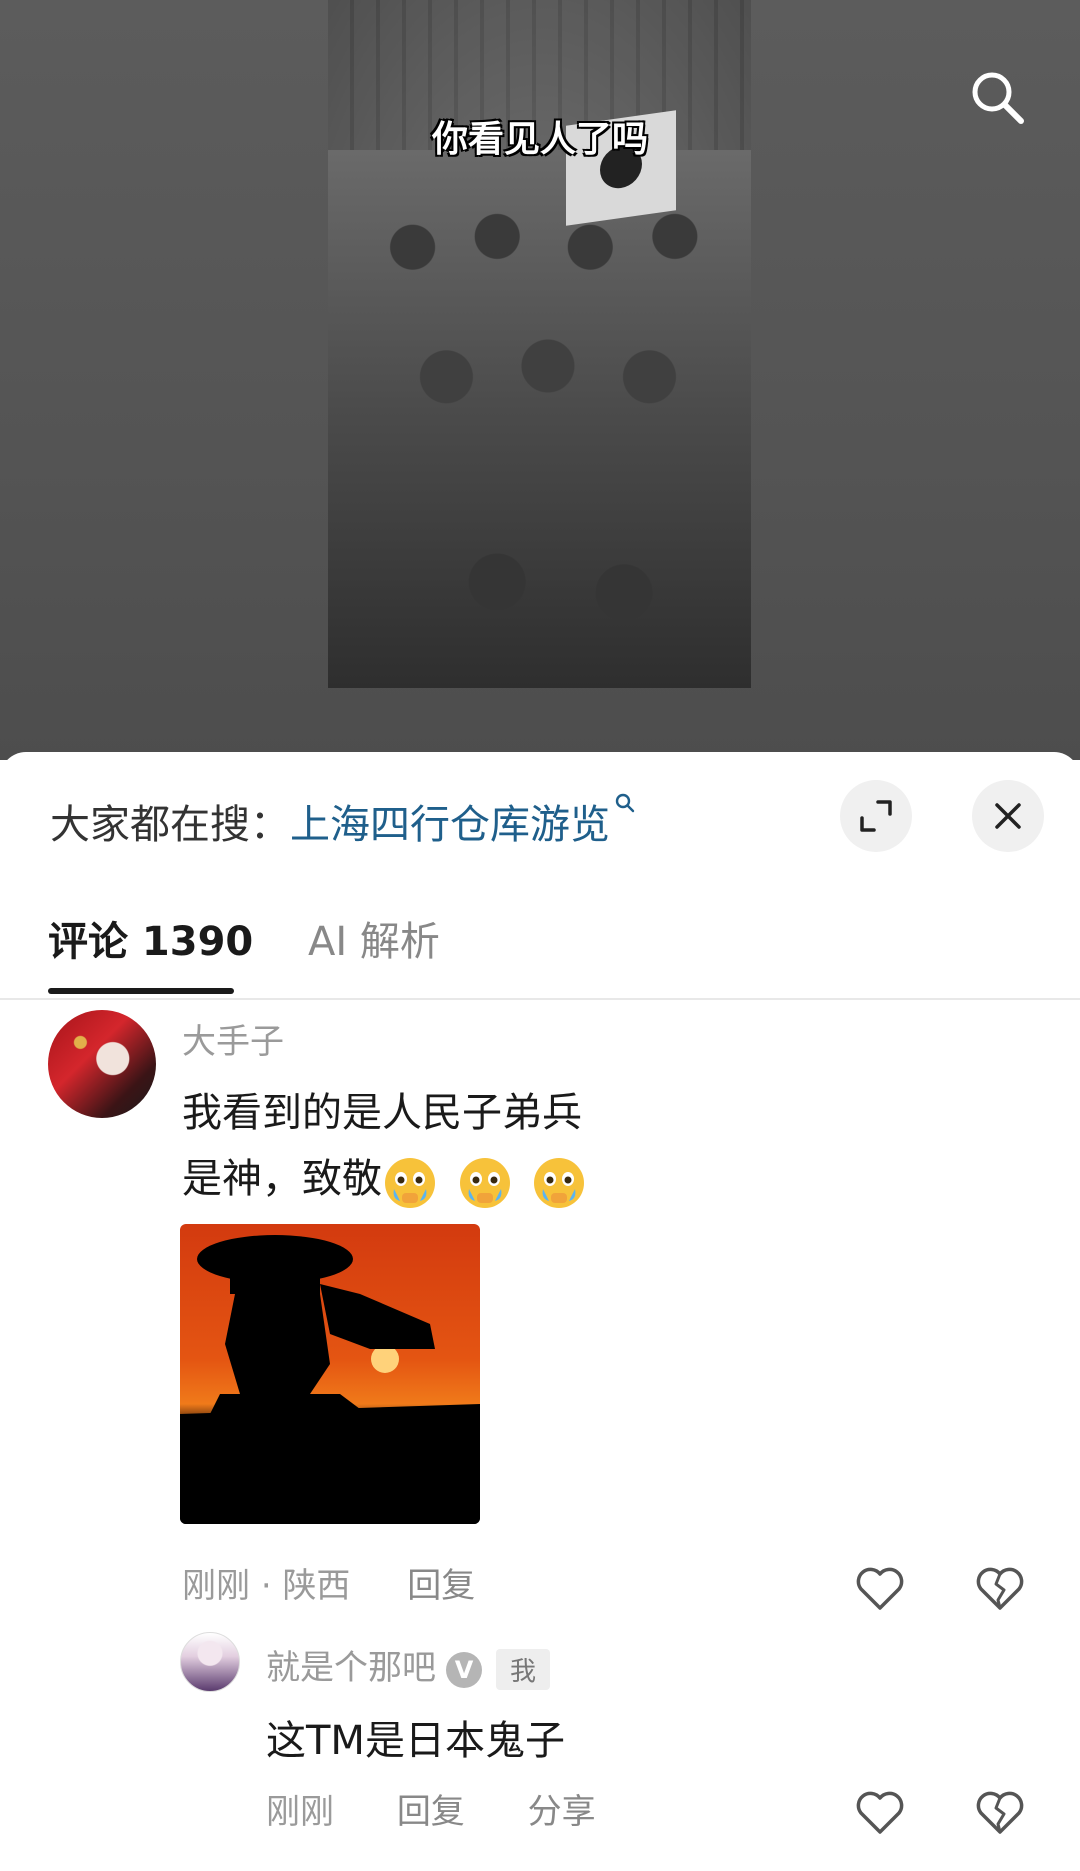 The image size is (1080, 1871). What do you see at coordinates (216, 1586) in the screenshot?
I see `comment-time: 刚刚` at bounding box center [216, 1586].